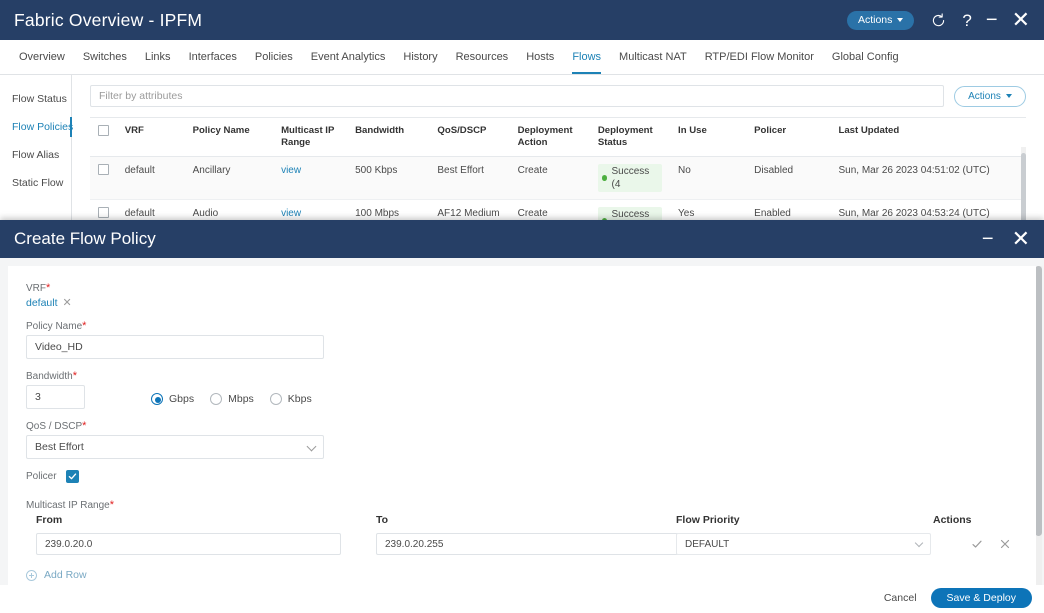 This screenshot has height=613, width=1044. Describe the element at coordinates (290, 399) in the screenshot. I see `bandwidth-unit-kbps: Kbps` at that location.